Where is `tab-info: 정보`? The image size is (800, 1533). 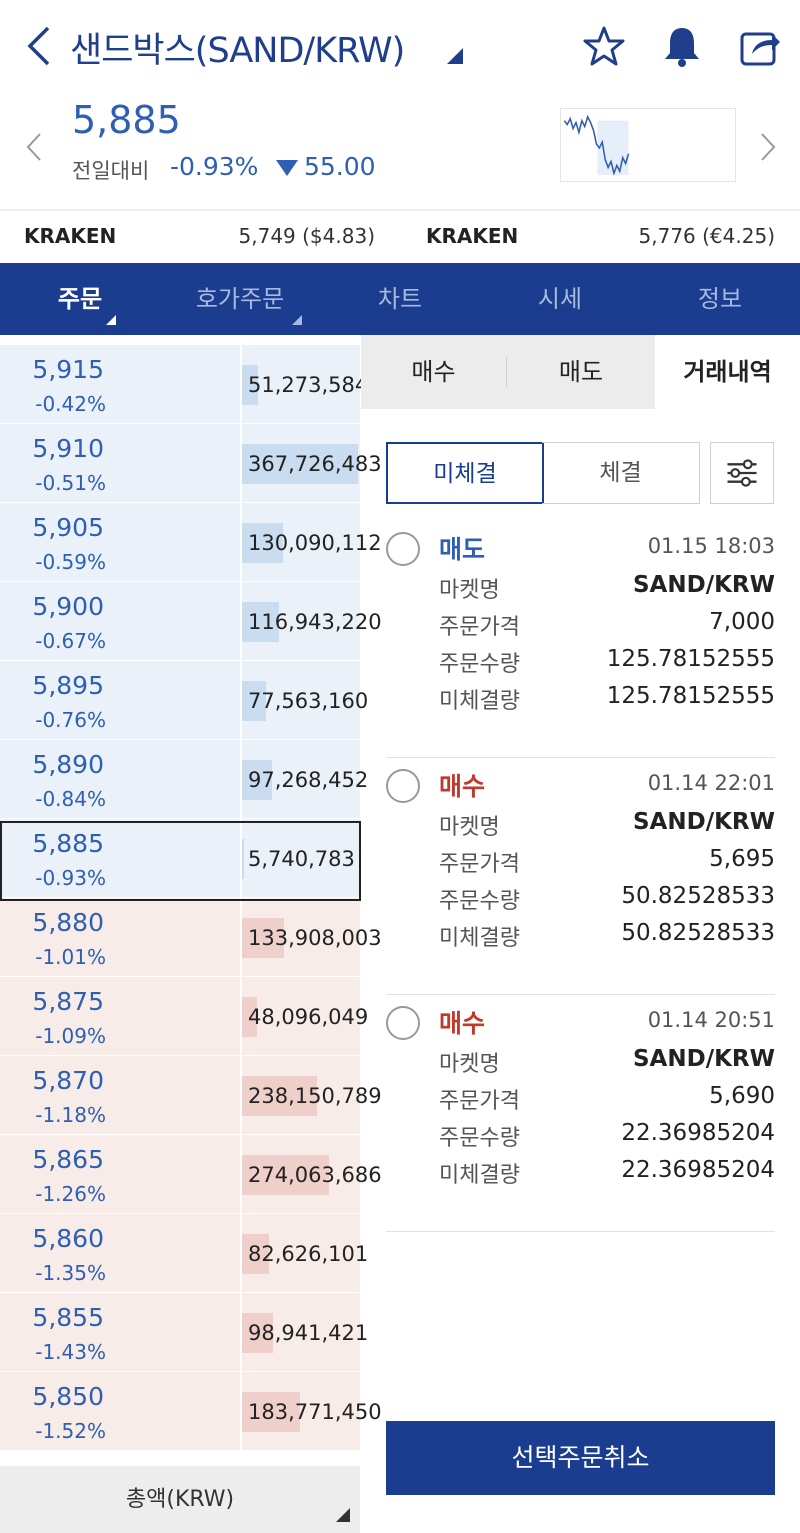
tab-info: 정보 is located at coordinates (720, 299).